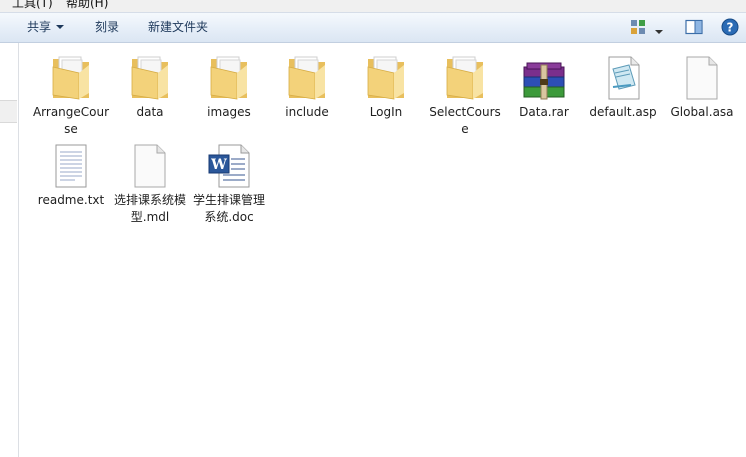 The height and width of the screenshot is (457, 746). I want to click on view-grid-icon, so click(638, 27).